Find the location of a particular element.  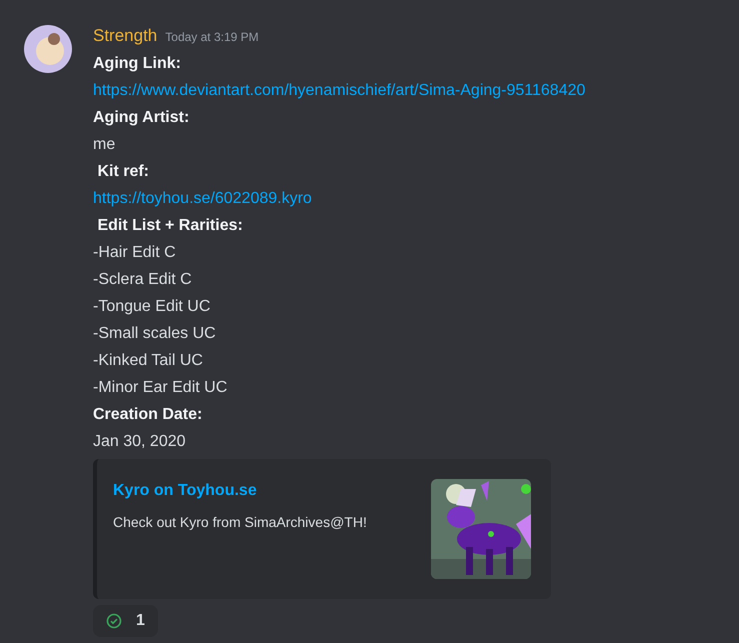

message-text: -Small scales UC is located at coordinates (155, 334).